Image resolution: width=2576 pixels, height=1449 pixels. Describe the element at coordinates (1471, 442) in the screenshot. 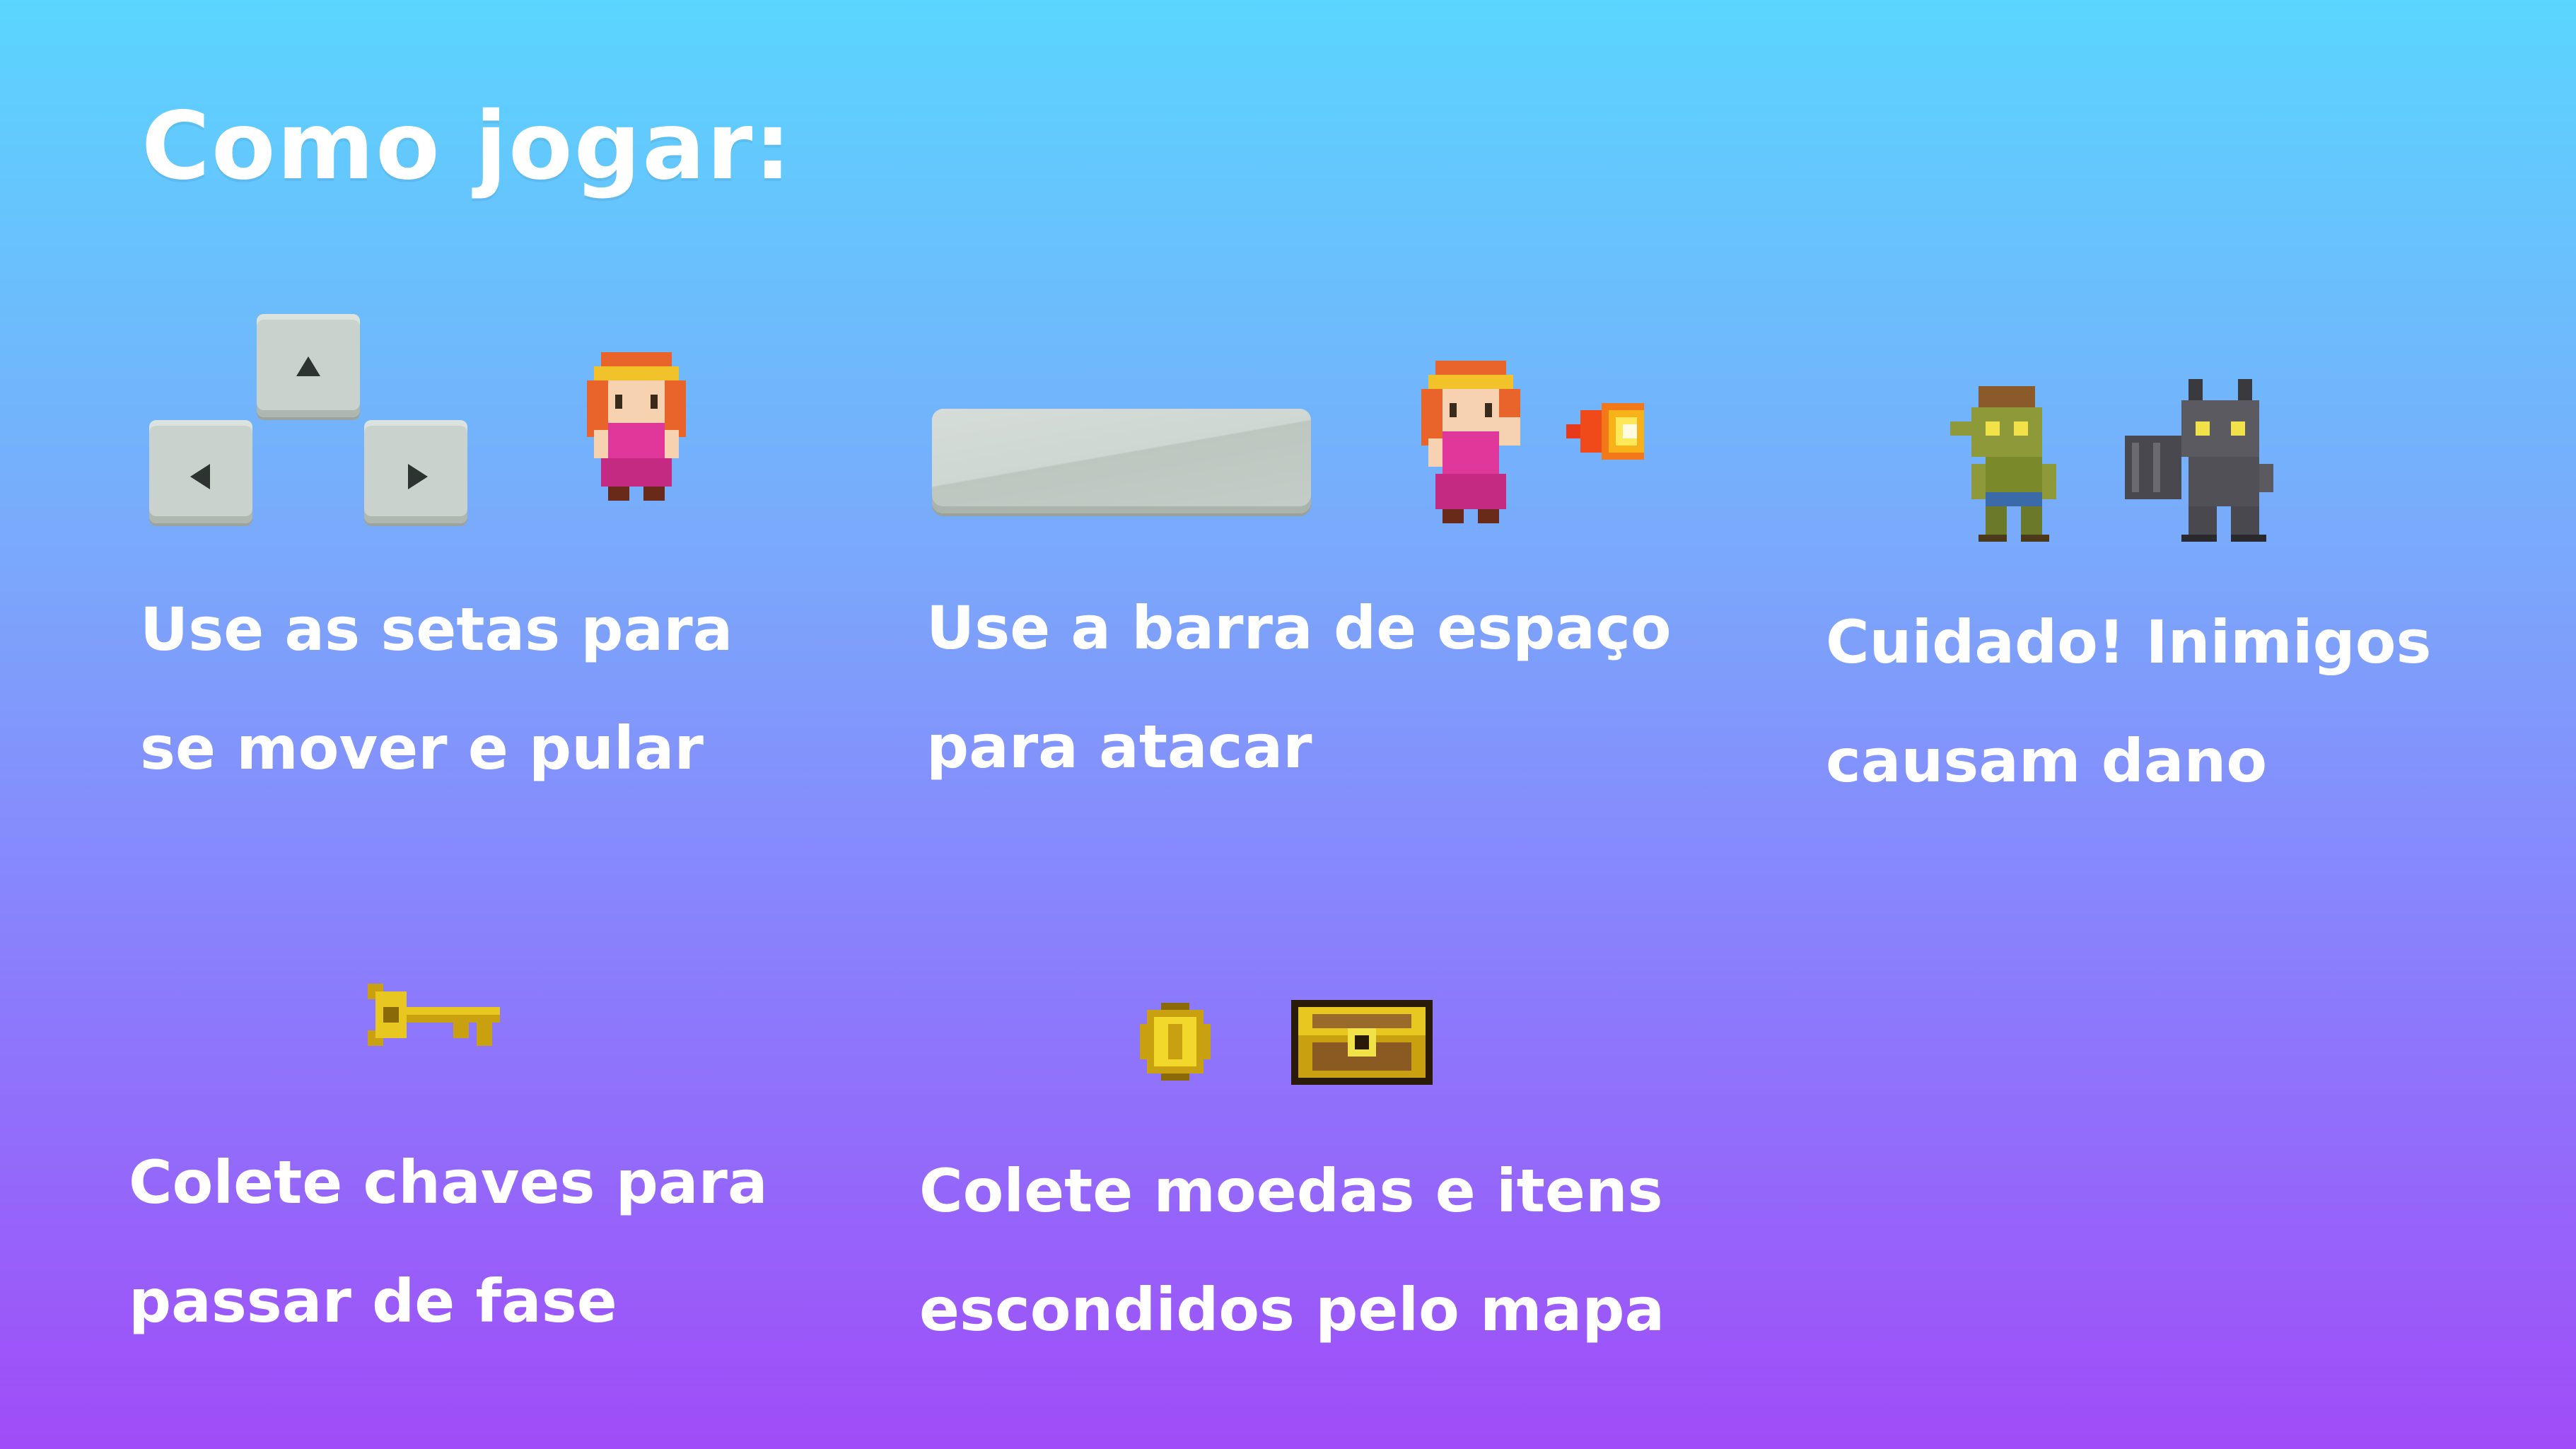

I see `princess-casting-sprite-icon` at that location.